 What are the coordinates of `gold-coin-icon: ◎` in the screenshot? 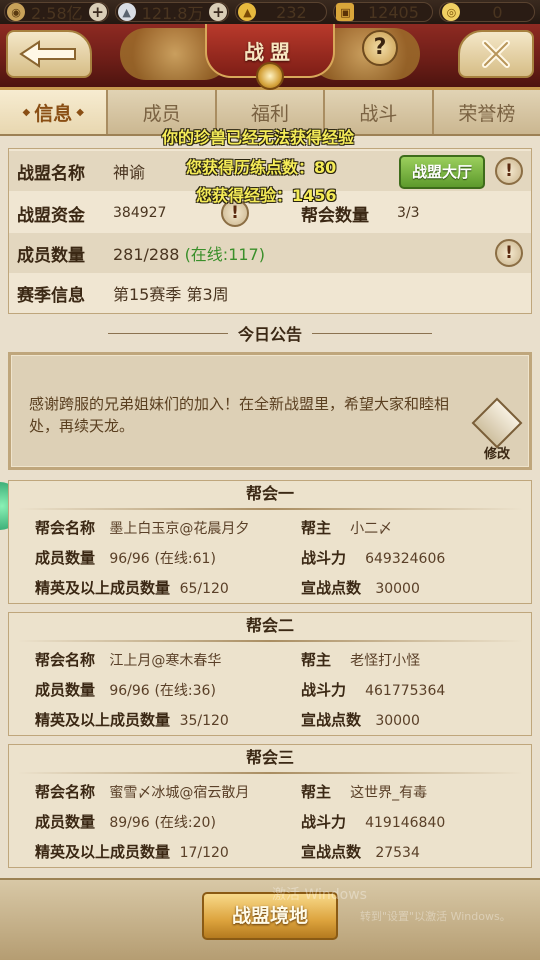 It's located at (451, 12).